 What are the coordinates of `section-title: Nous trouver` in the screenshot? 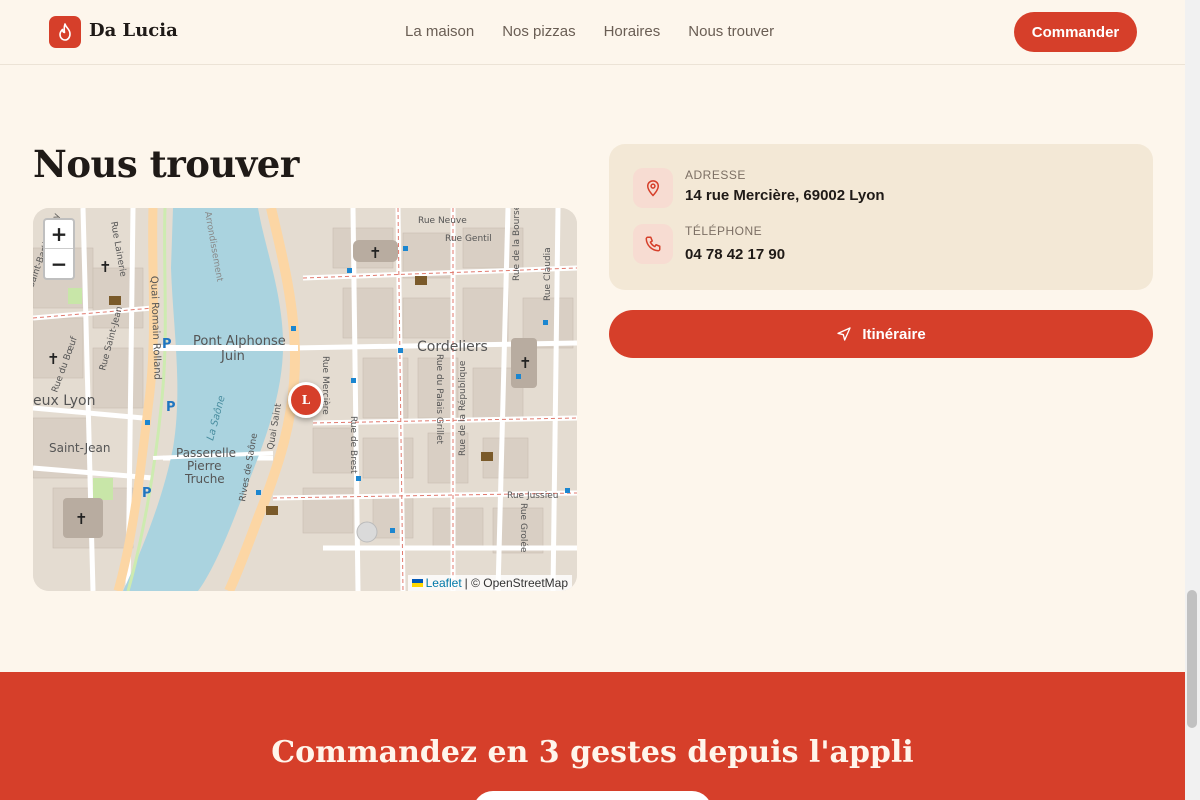 It's located at (166, 164).